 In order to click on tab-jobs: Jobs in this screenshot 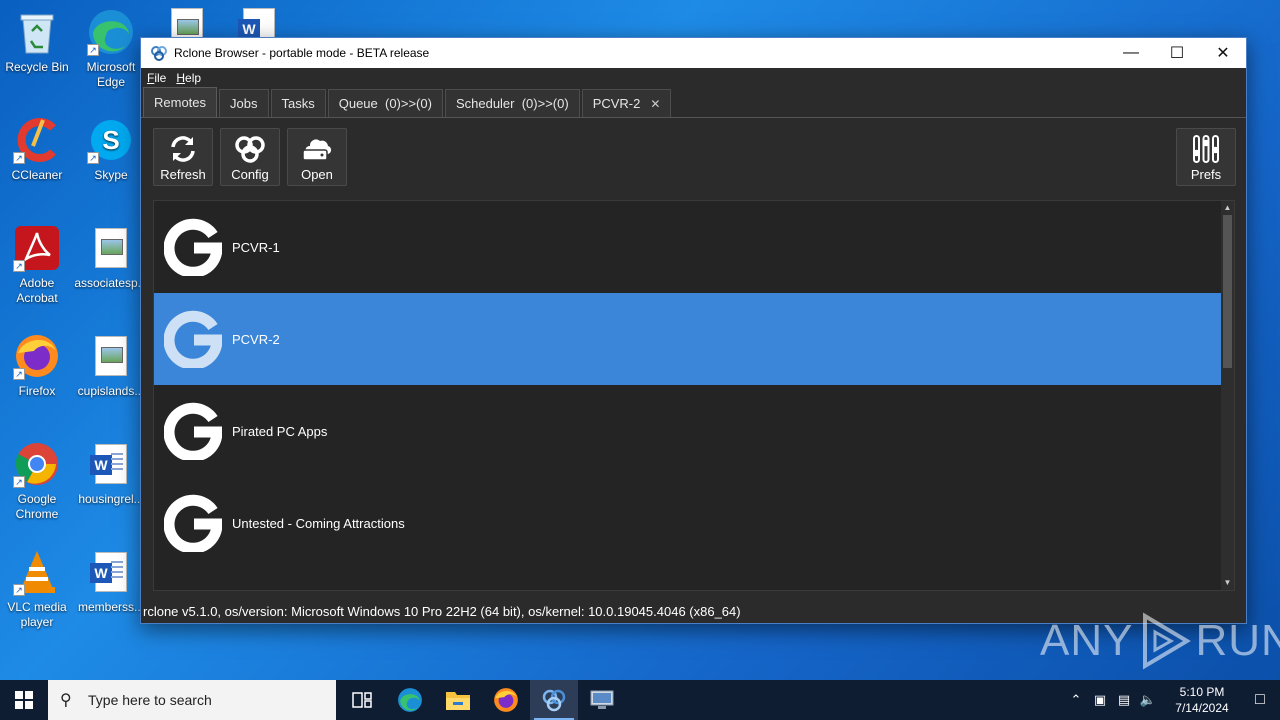, I will do `click(244, 103)`.